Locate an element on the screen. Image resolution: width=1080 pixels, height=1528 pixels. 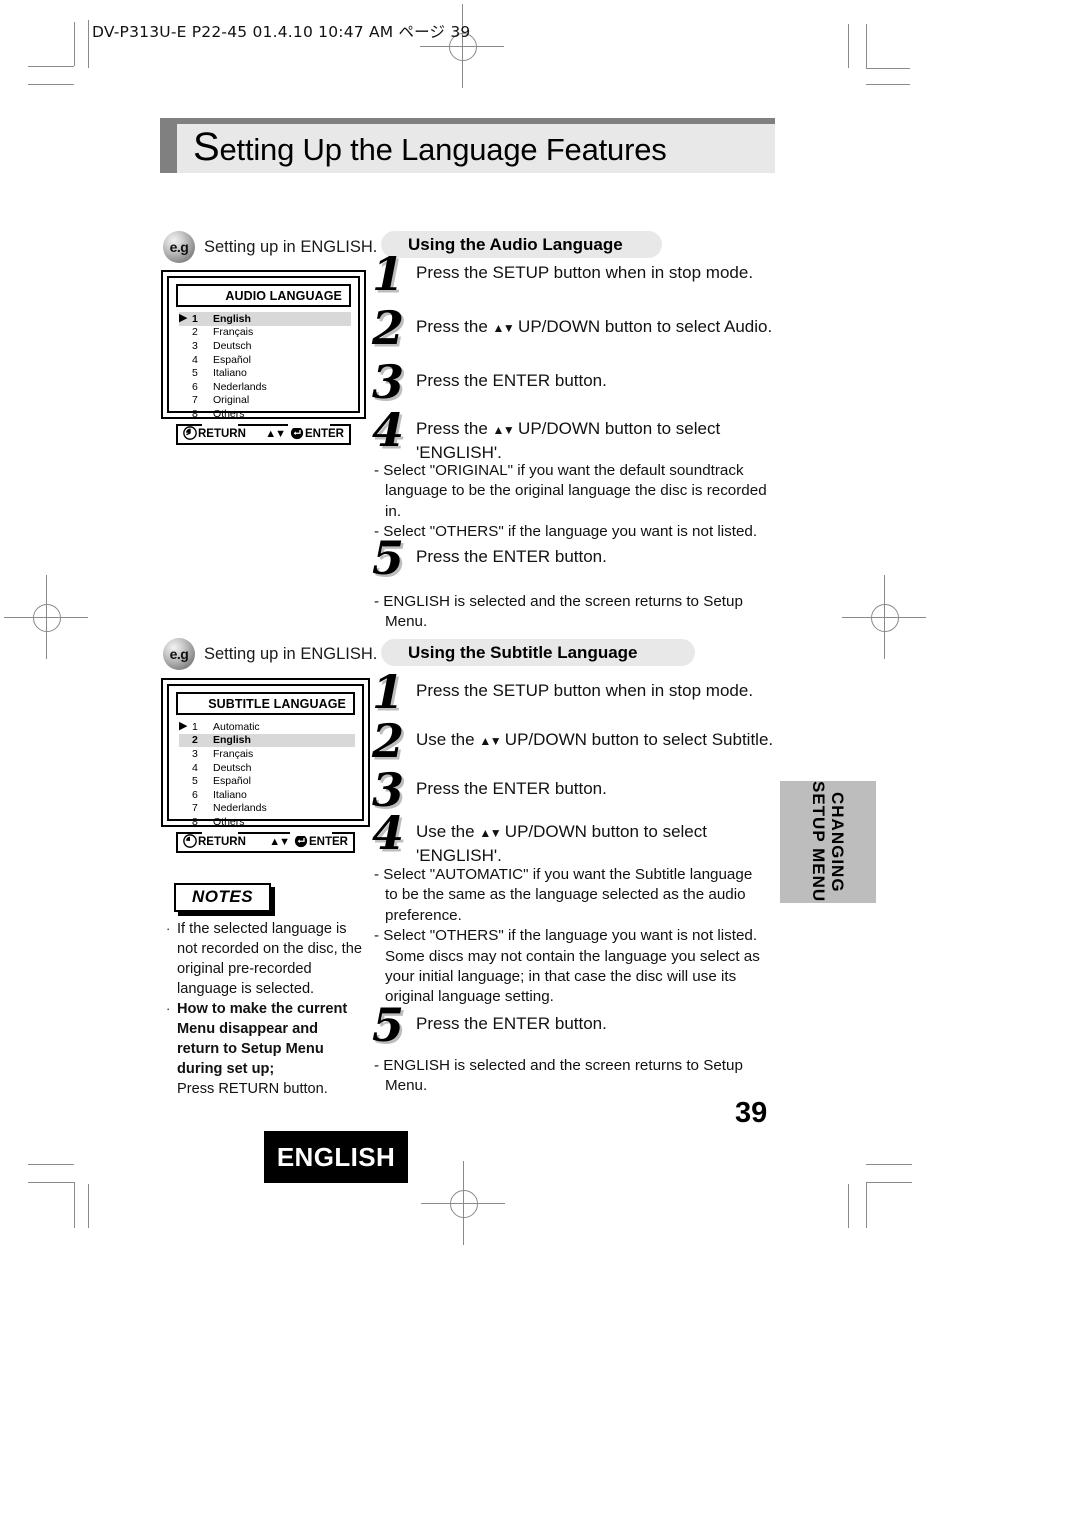
osd-list-item: 5 Español is located at coordinates (267, 781).